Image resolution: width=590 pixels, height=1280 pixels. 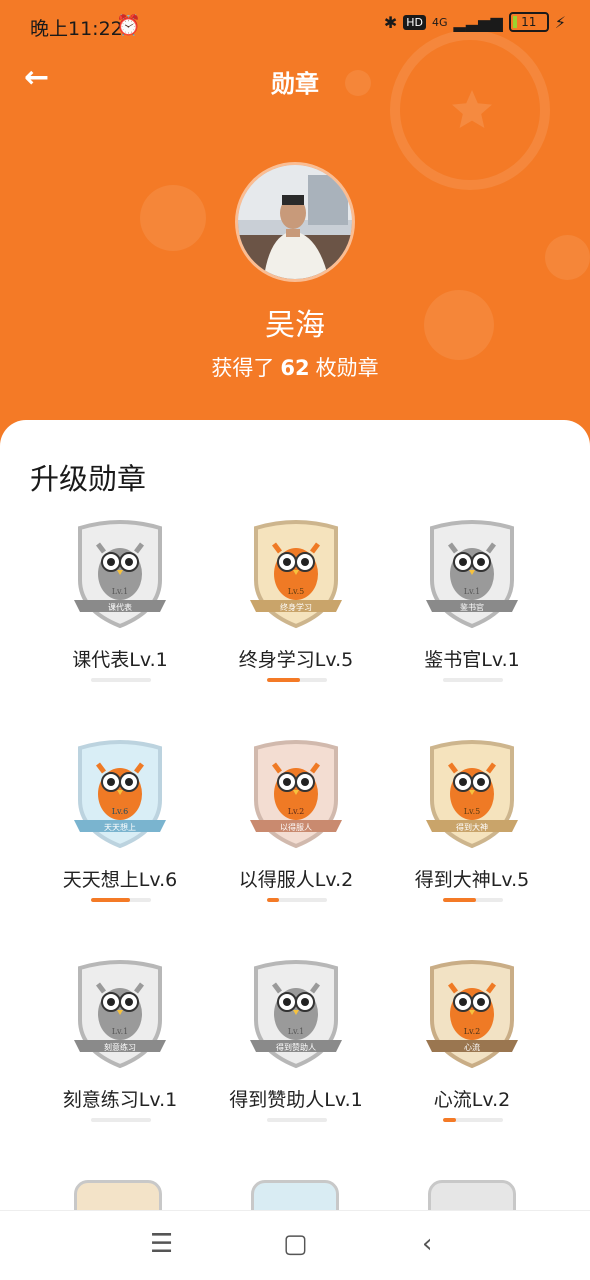 I want to click on alarm-clock-icon: ⏰, so click(x=128, y=25).